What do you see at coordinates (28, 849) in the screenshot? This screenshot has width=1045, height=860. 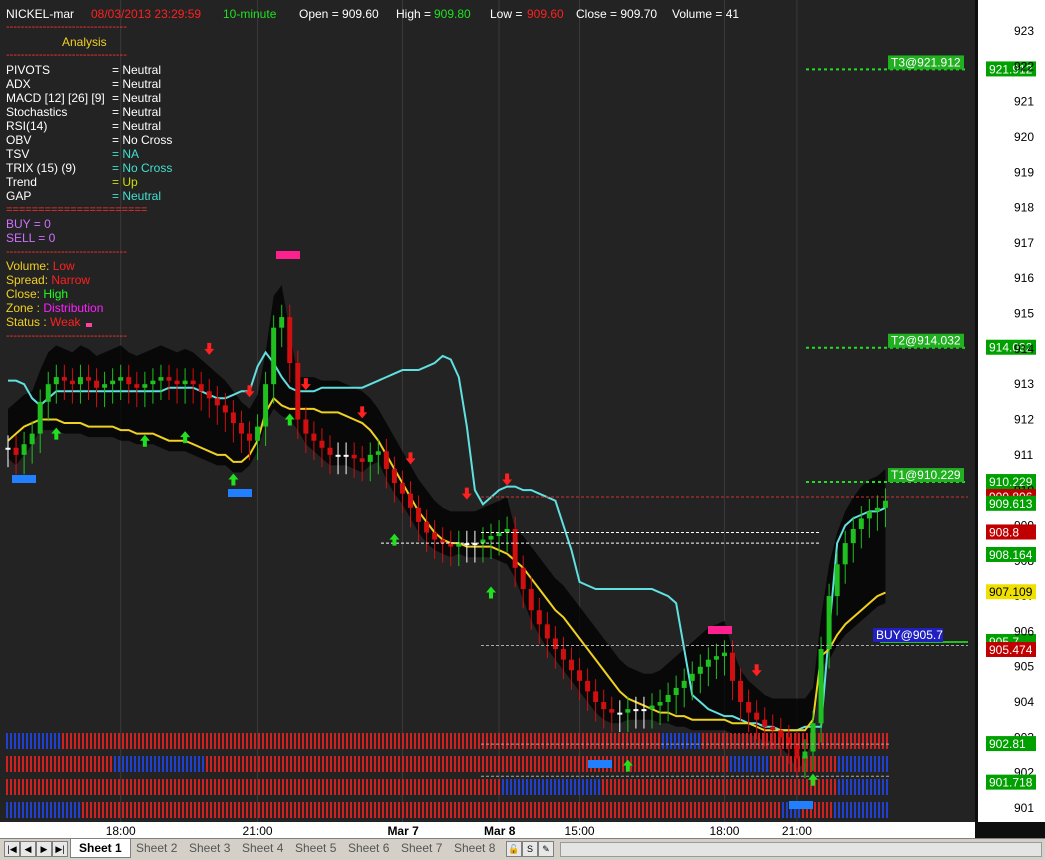 I see `prev-icon: ◀` at bounding box center [28, 849].